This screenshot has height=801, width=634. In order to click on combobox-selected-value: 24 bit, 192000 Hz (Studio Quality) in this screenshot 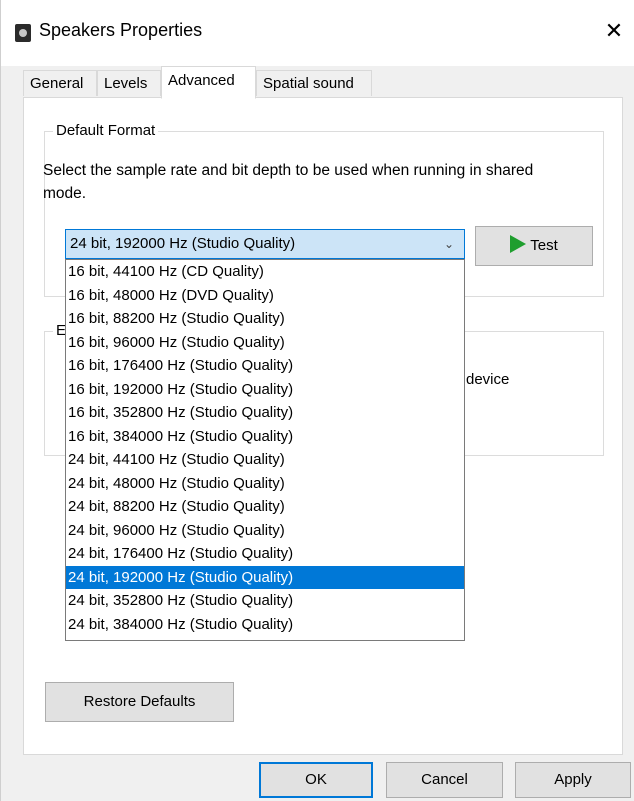, I will do `click(183, 243)`.